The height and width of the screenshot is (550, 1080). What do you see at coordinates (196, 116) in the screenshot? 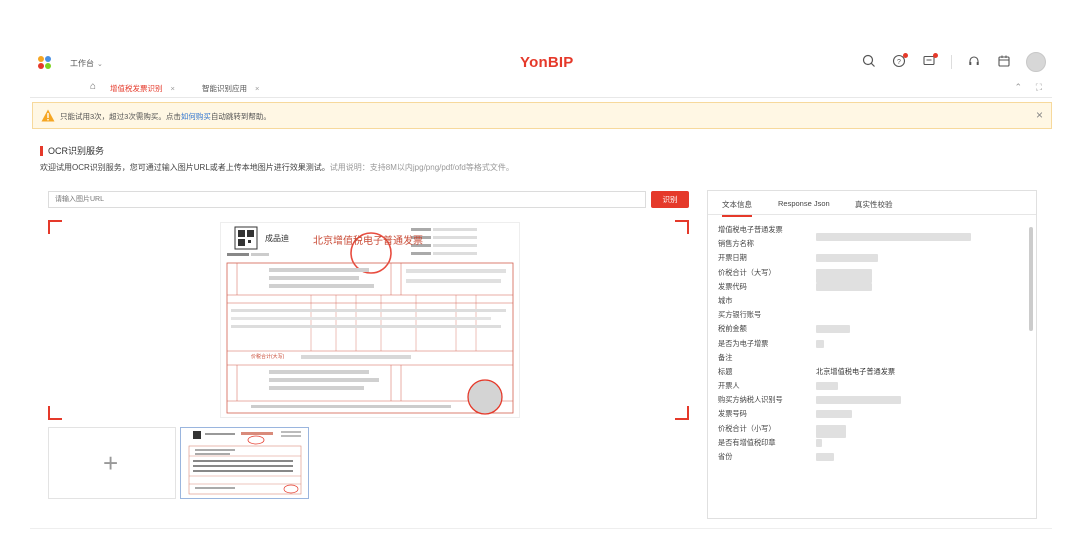
I see `how-to-buy-link: 如何购买` at bounding box center [196, 116].